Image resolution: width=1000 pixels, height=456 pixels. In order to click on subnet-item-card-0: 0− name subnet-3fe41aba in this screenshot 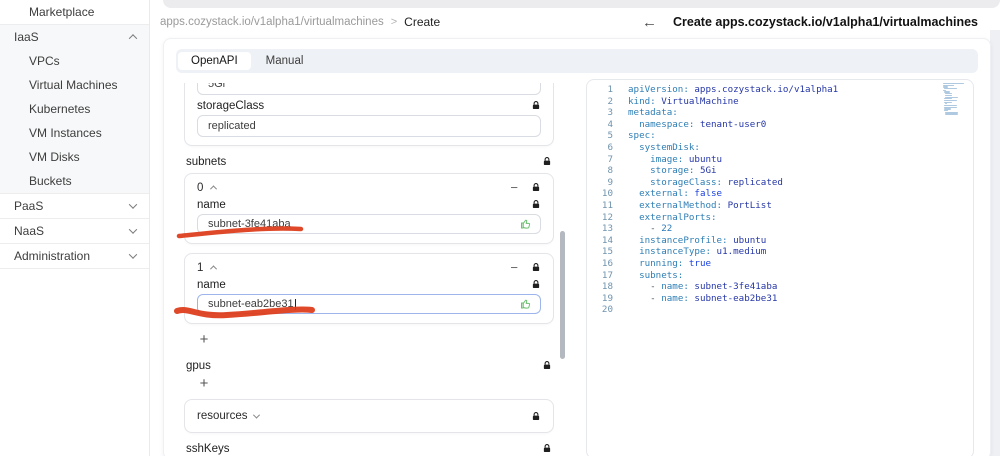, I will do `click(369, 208)`.